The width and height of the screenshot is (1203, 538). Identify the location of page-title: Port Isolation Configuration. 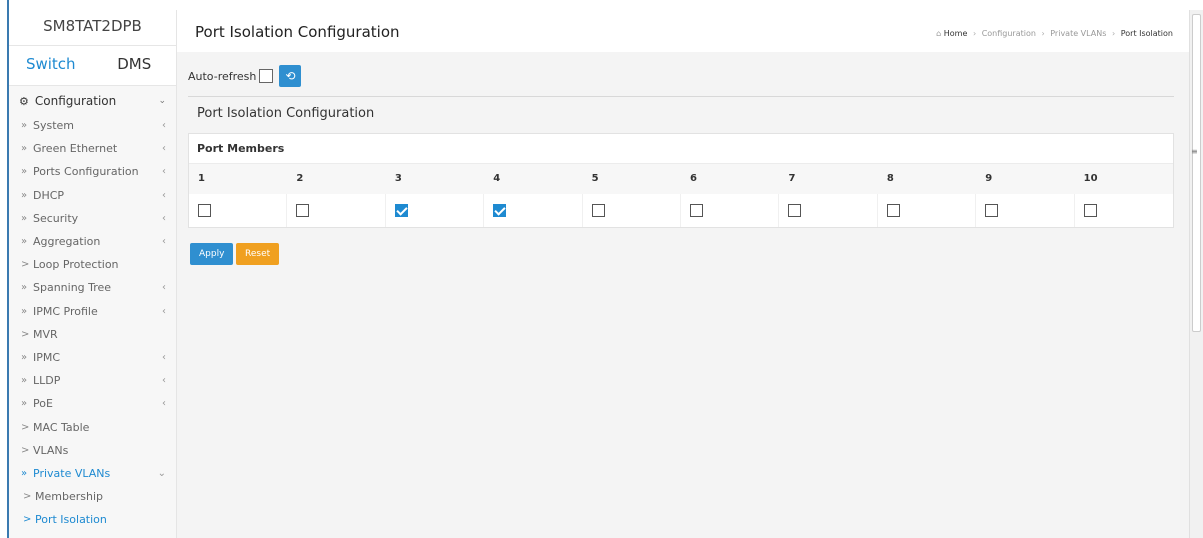
(297, 32).